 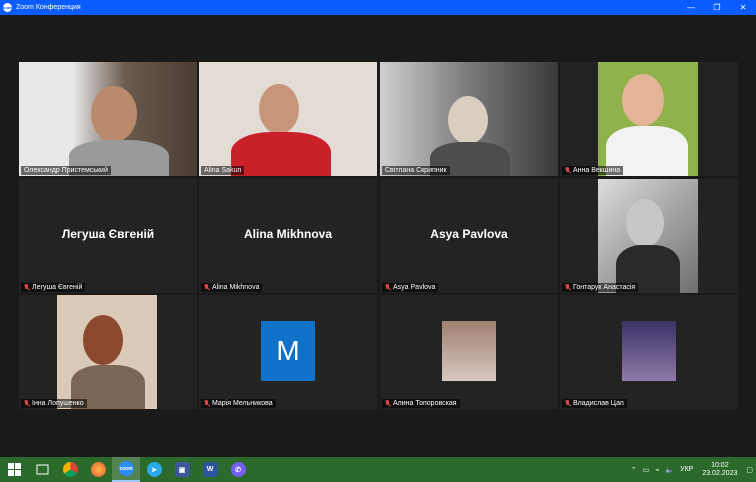 I want to click on keyboard-language: УКР, so click(x=686, y=469).